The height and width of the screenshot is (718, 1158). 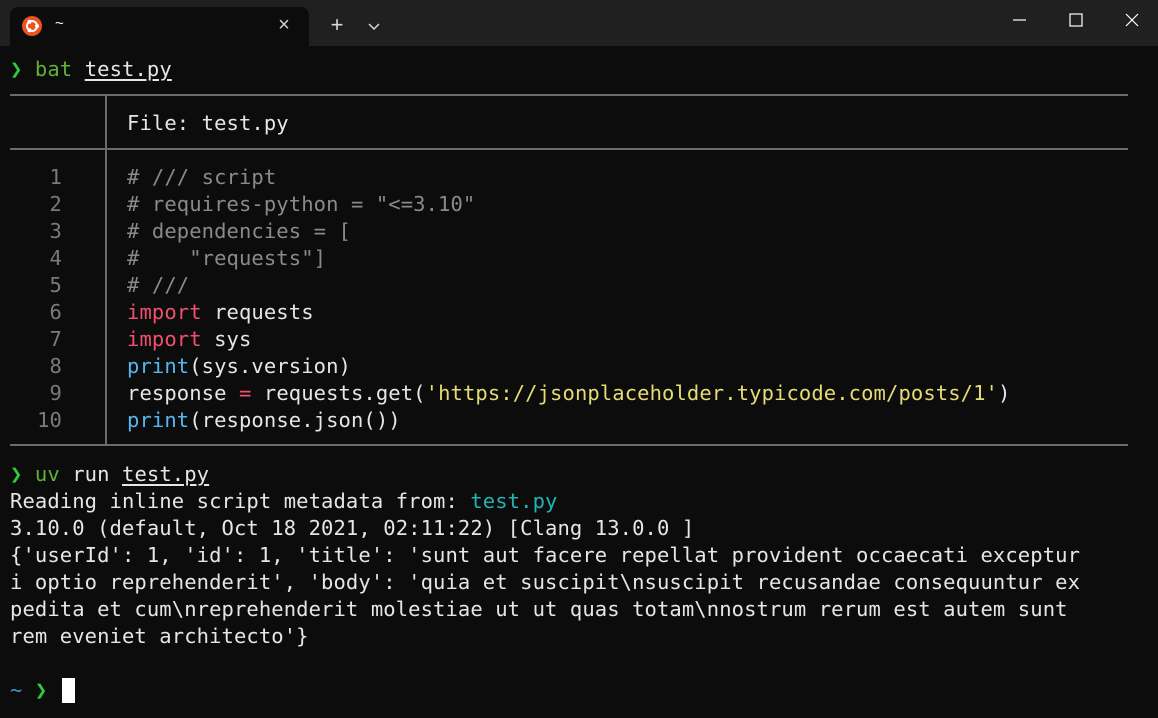 What do you see at coordinates (1076, 20) in the screenshot?
I see `maximize-icon` at bounding box center [1076, 20].